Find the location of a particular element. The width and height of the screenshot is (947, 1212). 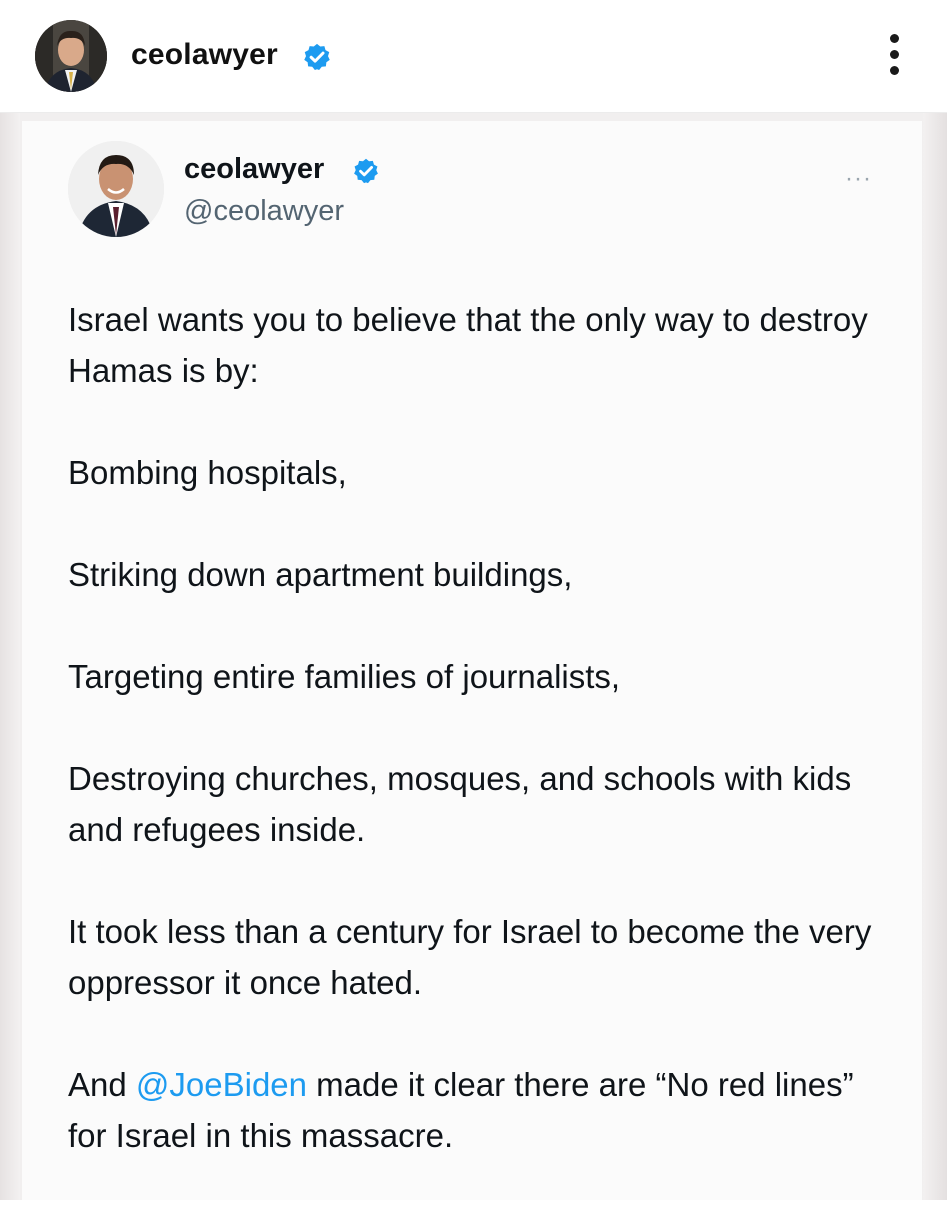

profile-photo-icon is located at coordinates (71, 56).